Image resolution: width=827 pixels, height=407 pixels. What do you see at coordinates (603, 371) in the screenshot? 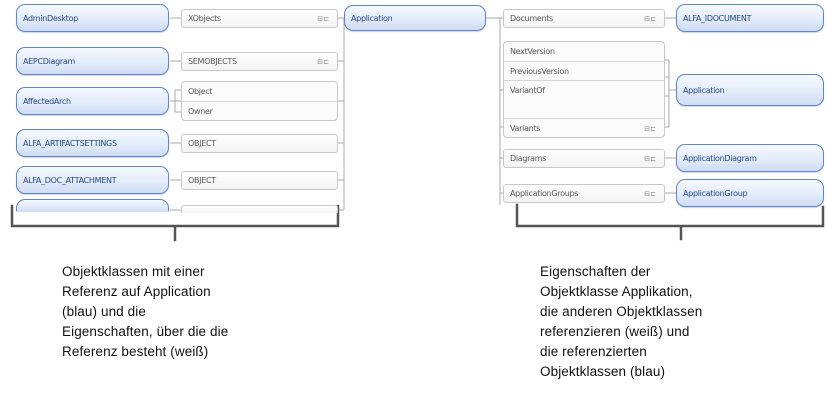
I see `caption-line: Objektklassen (blau)` at bounding box center [603, 371].